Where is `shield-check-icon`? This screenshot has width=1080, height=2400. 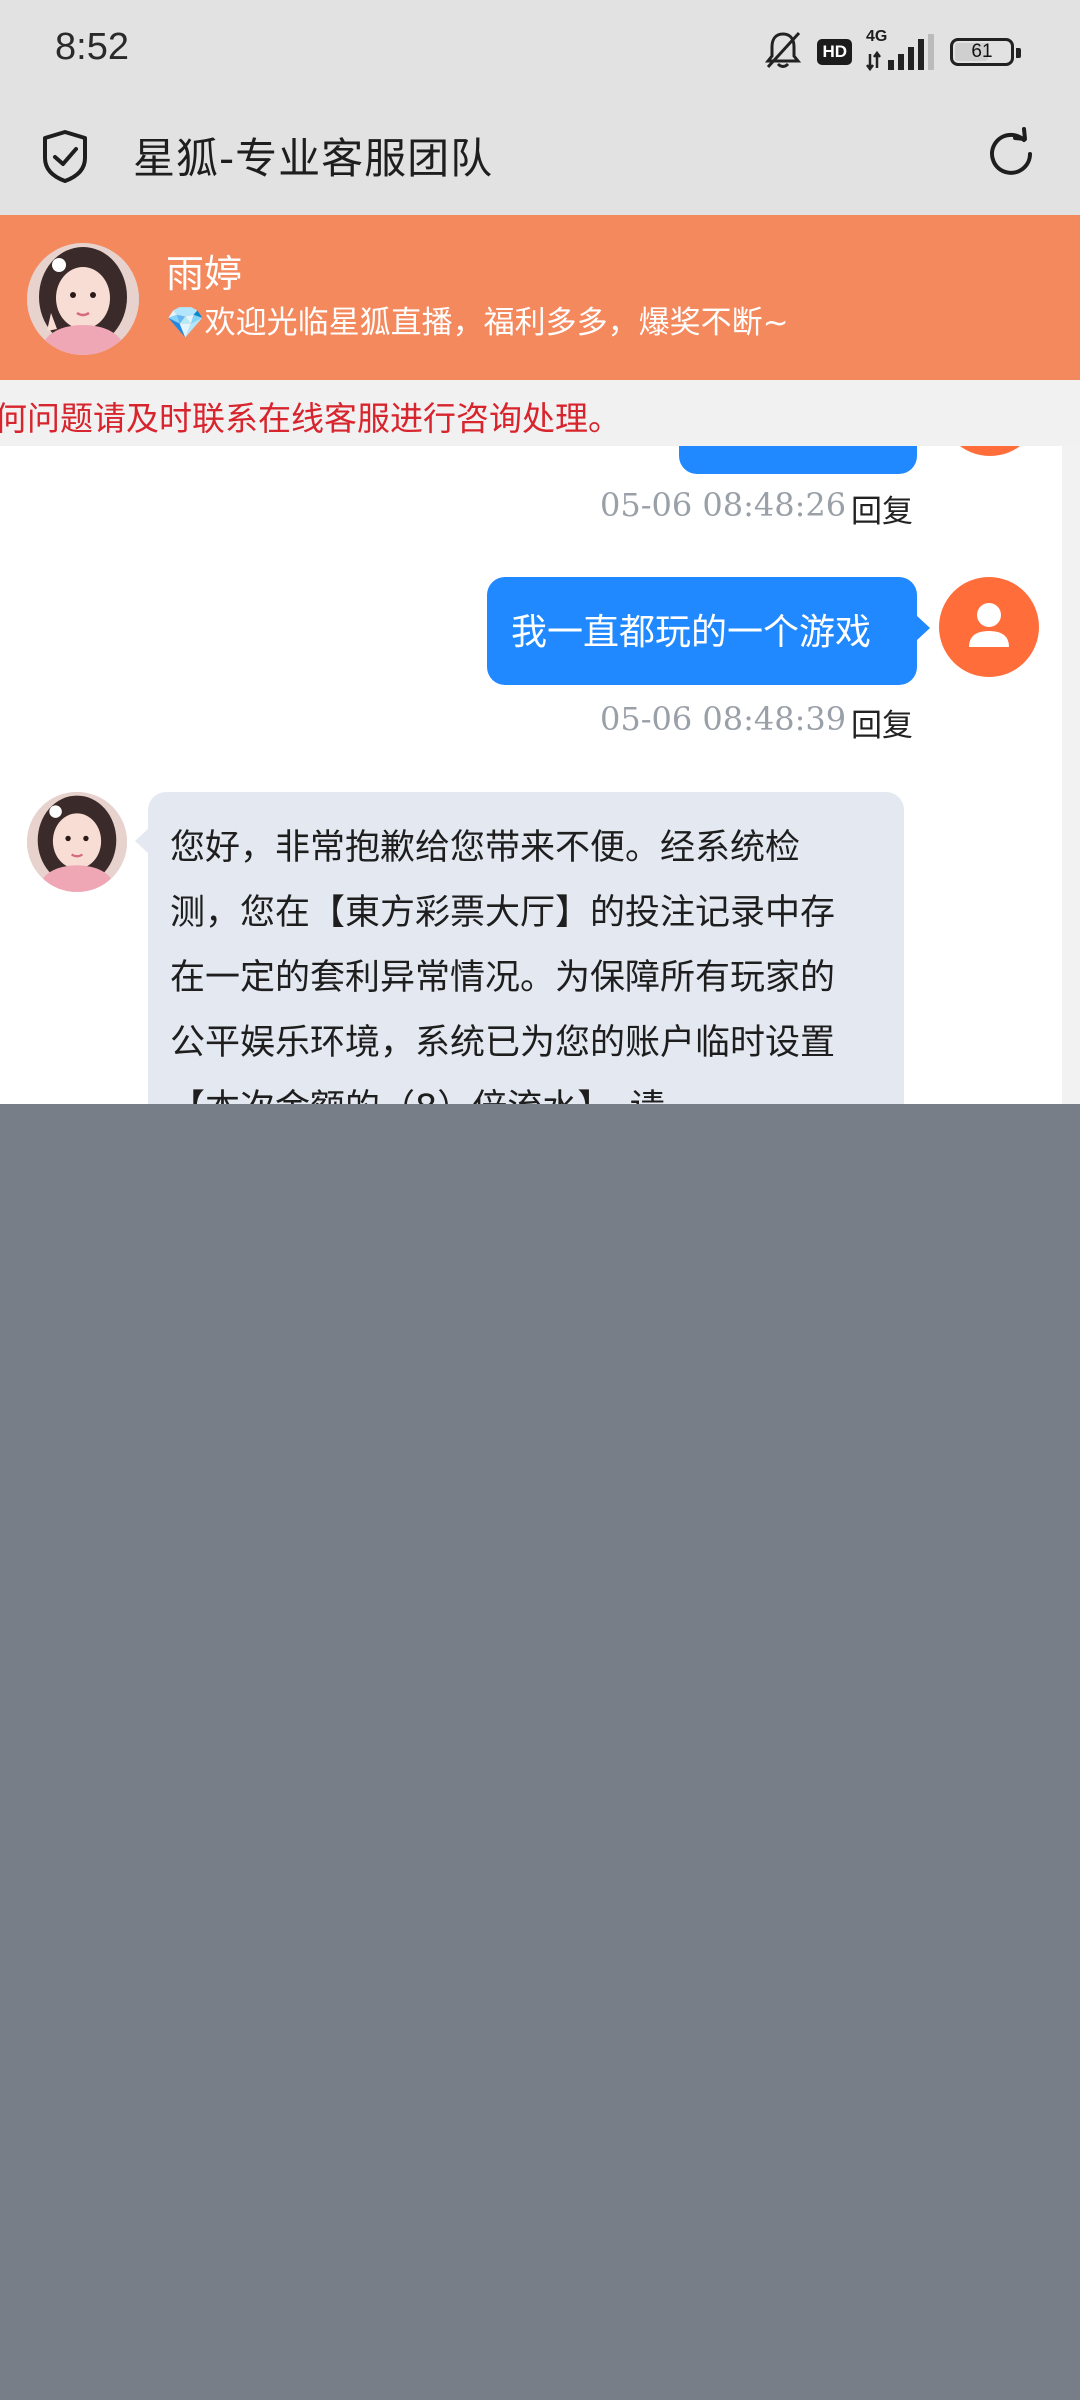
shield-check-icon is located at coordinates (65, 156).